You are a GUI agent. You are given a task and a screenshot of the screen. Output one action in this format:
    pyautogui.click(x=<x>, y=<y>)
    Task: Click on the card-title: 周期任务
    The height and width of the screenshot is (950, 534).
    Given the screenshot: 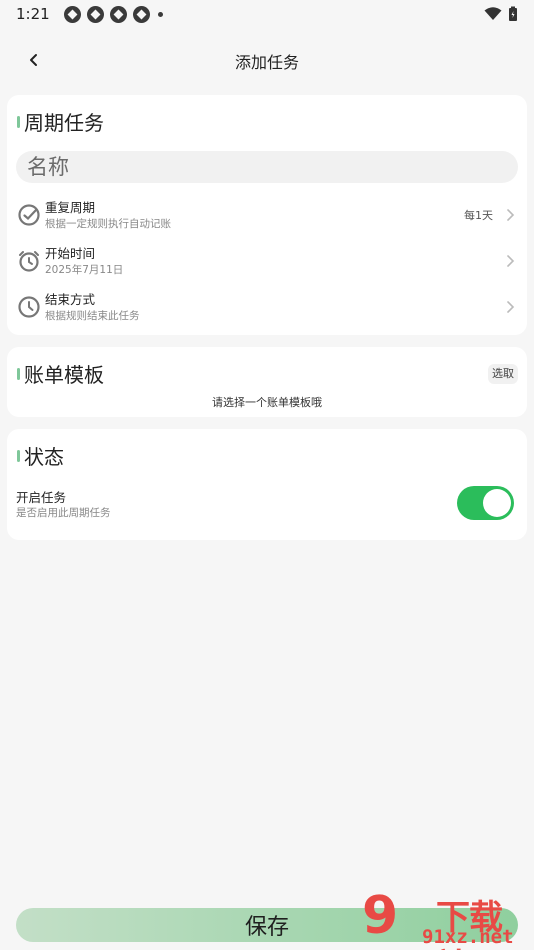 What is the action you would take?
    pyautogui.click(x=60, y=121)
    